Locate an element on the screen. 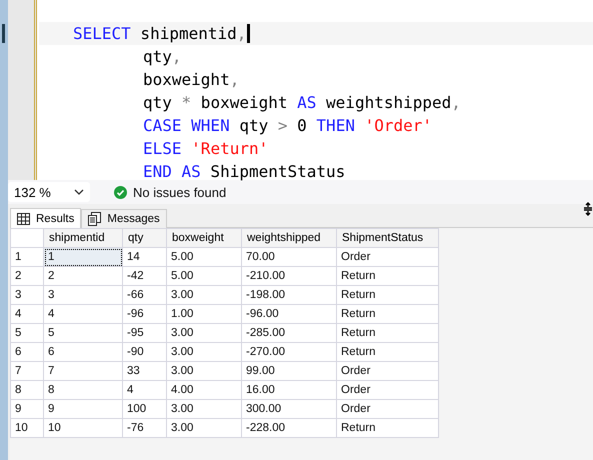  code-line: SELECT shipmentid, is located at coordinates (159, 34).